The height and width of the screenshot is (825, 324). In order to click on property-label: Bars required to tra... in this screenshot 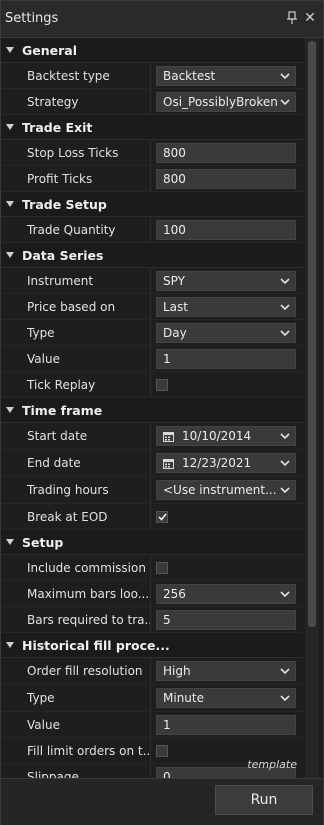, I will do `click(76, 619)`.